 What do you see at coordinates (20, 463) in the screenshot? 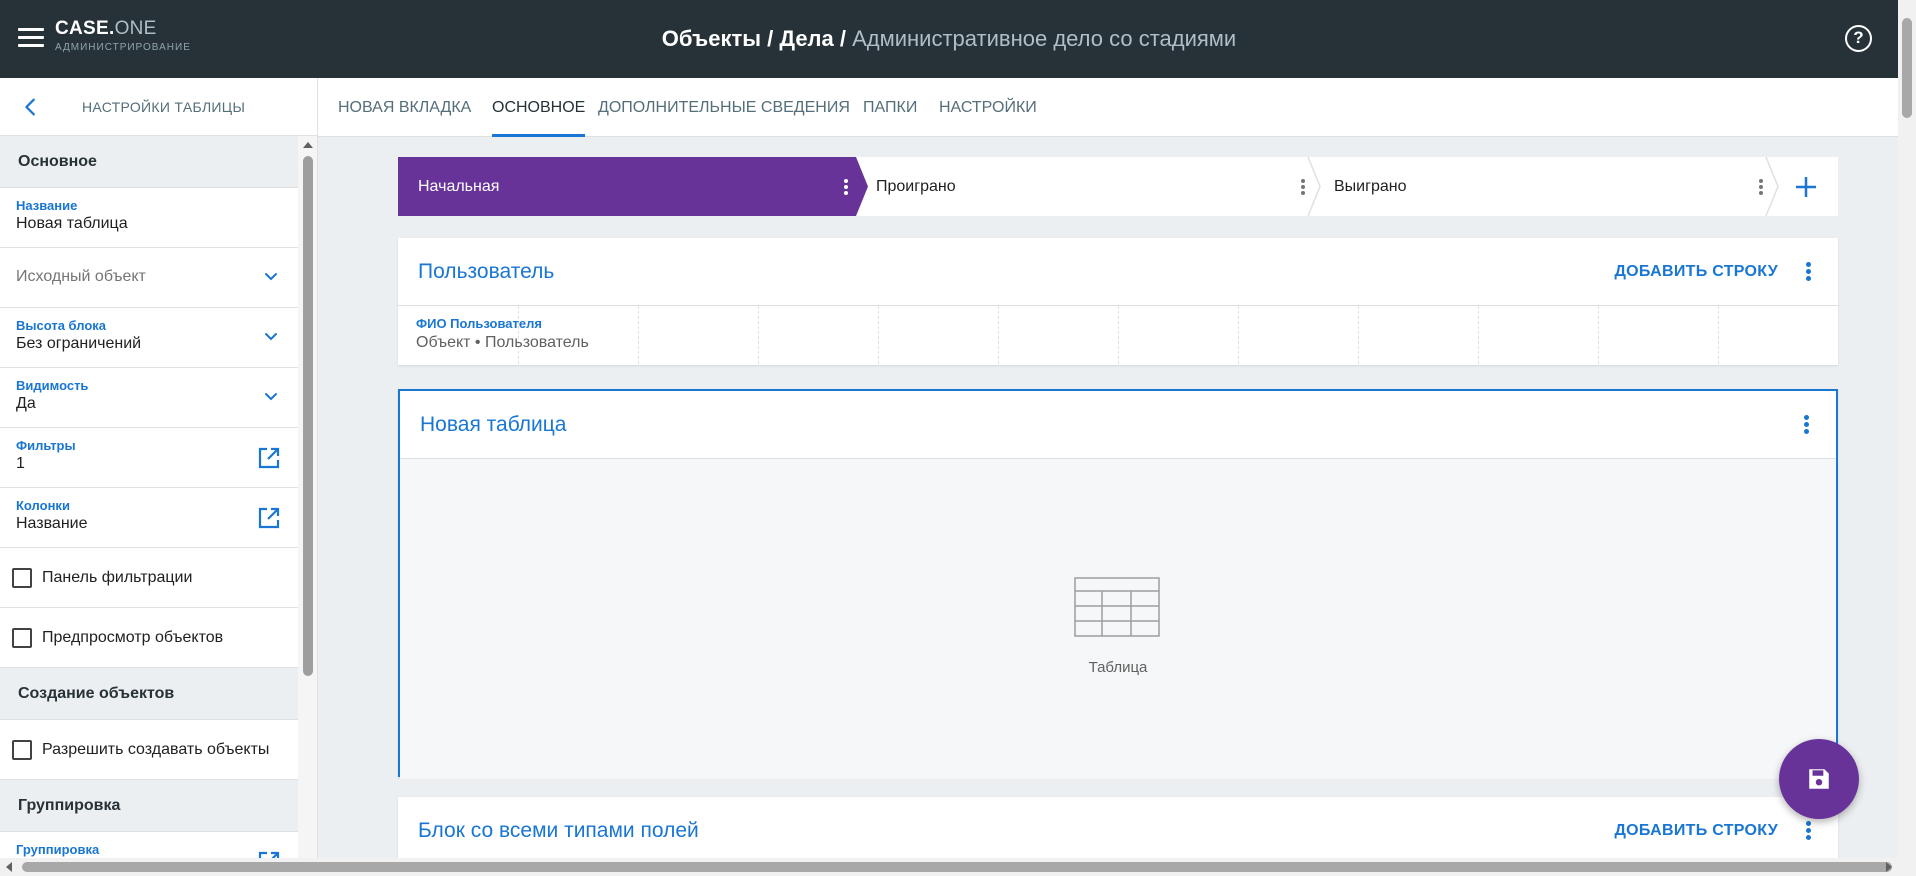
I see `filters-value: 1` at bounding box center [20, 463].